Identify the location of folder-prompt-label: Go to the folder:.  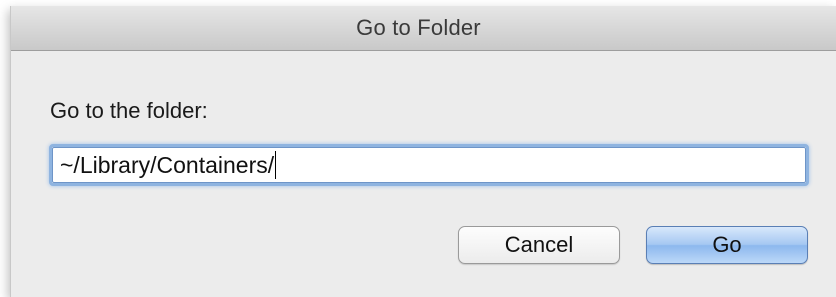
(129, 110).